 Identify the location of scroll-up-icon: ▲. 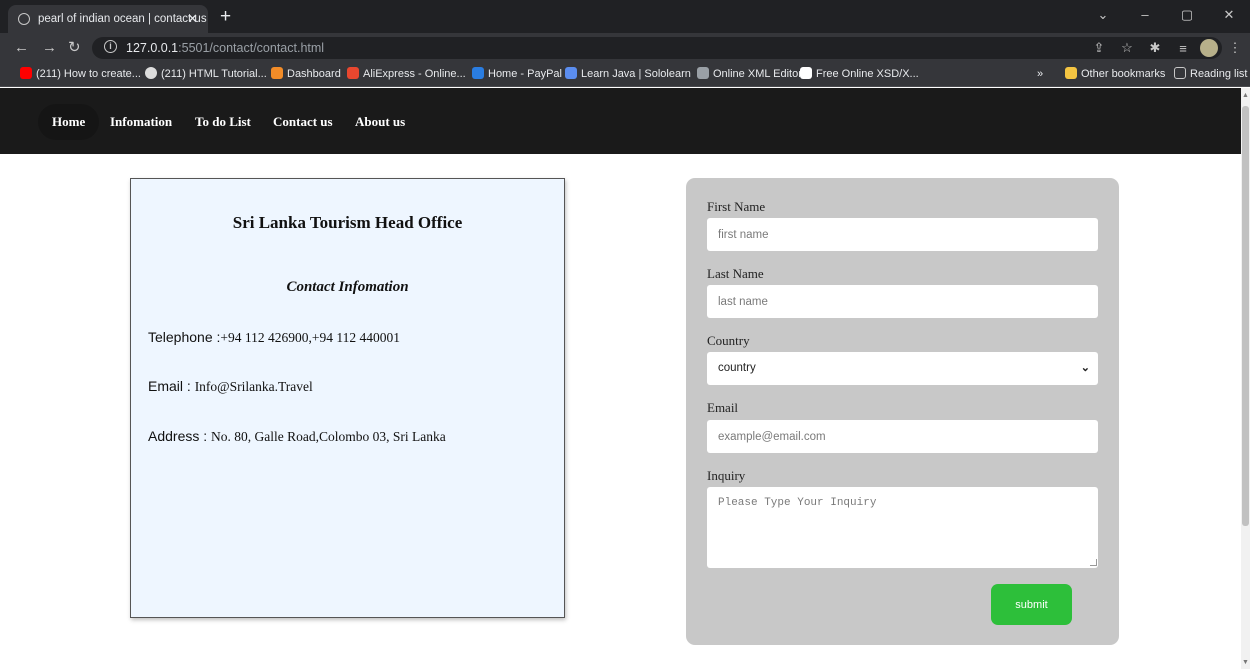
(1245, 95).